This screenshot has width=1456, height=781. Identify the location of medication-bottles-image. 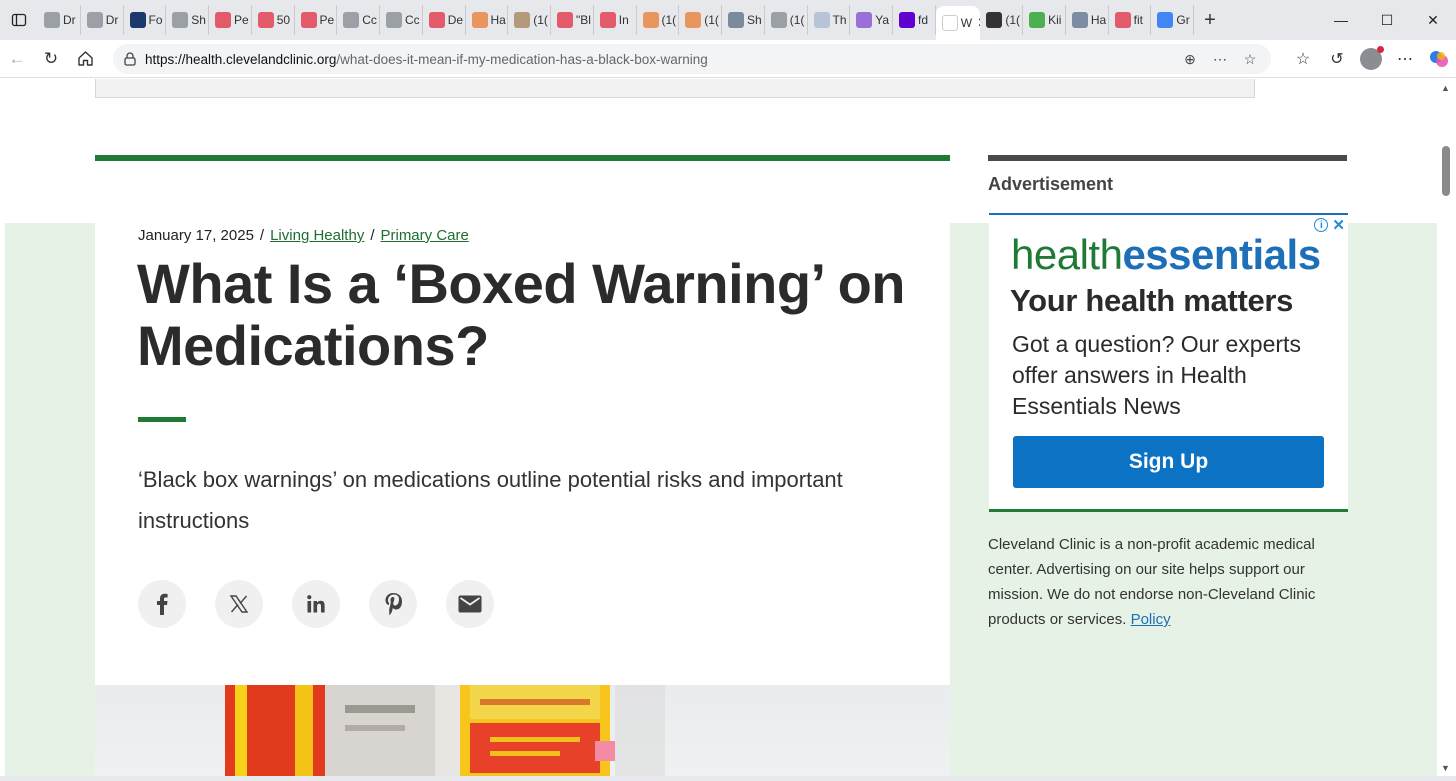
(445, 730).